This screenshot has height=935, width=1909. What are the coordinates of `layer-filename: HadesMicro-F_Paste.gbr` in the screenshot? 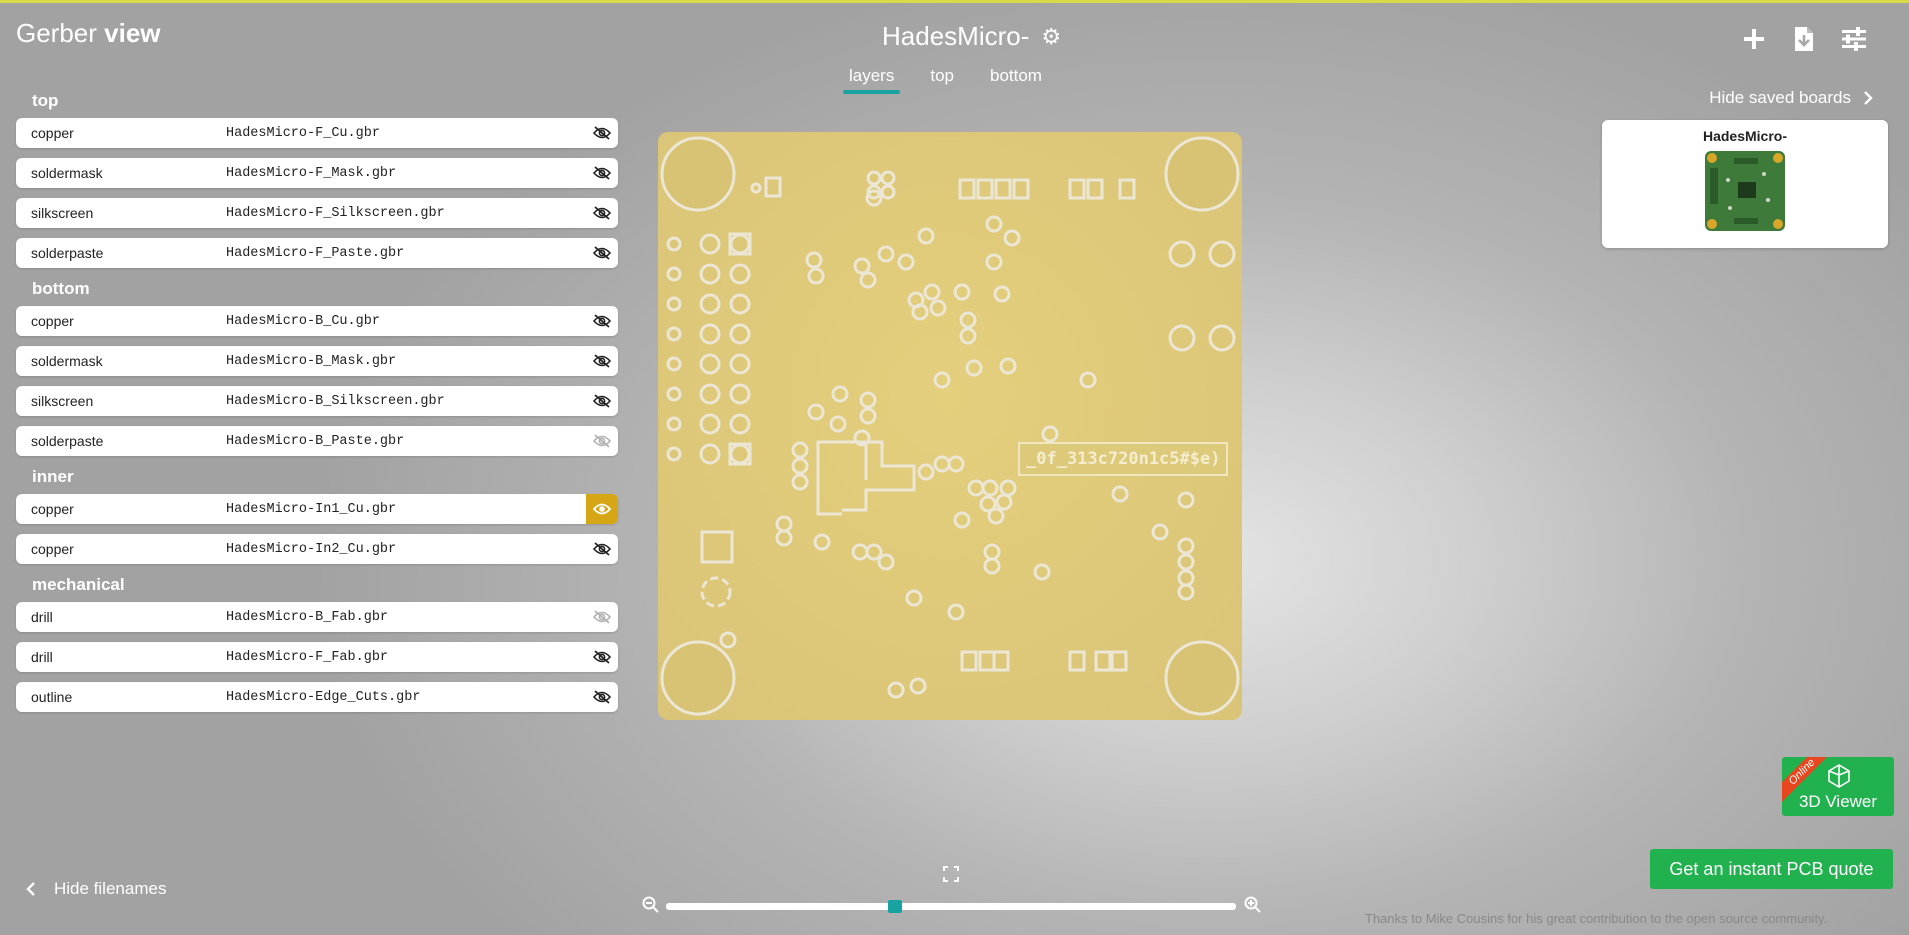 It's located at (315, 253).